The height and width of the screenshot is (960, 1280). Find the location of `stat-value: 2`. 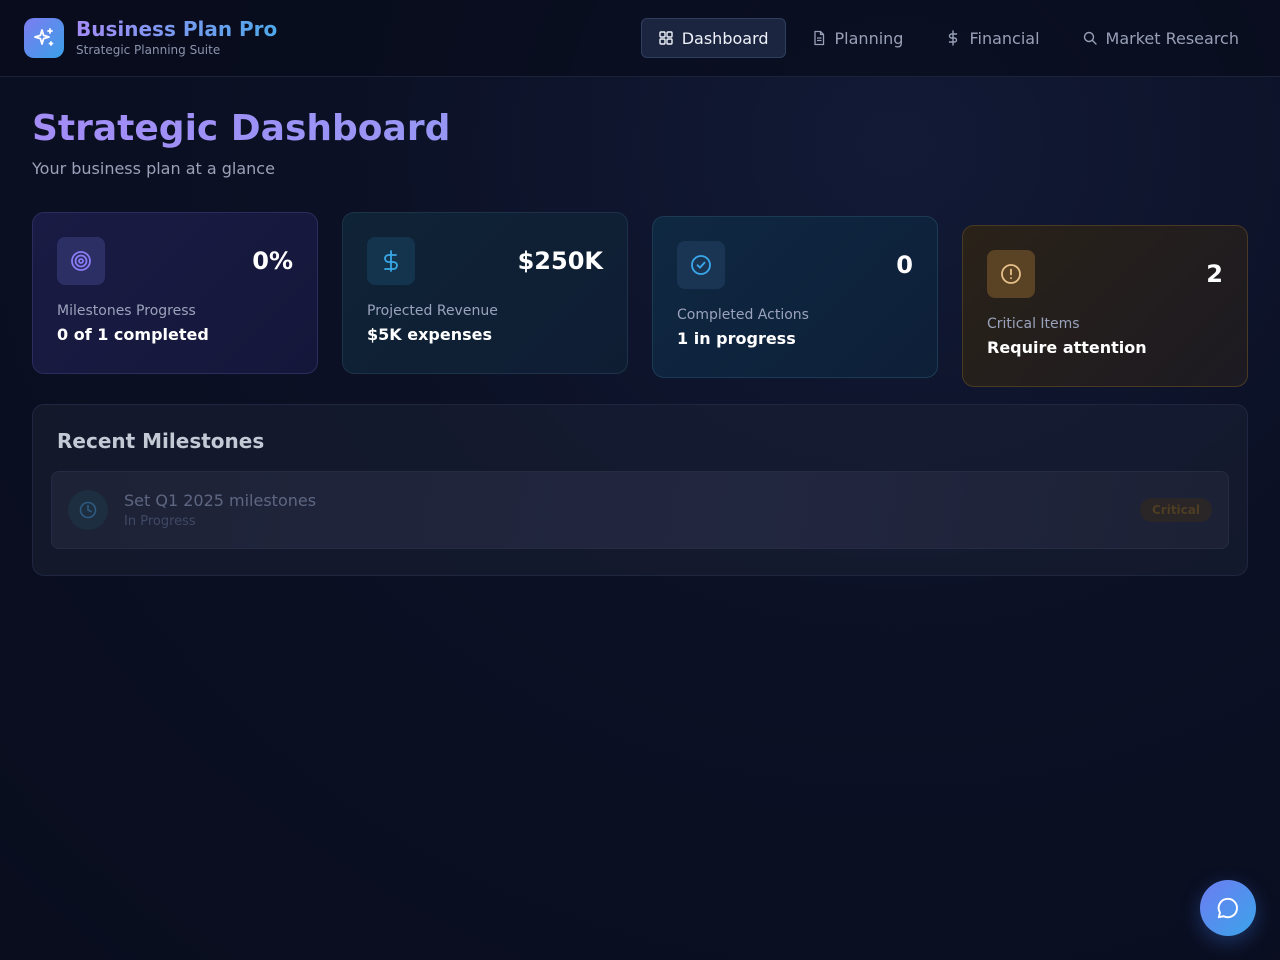

stat-value: 2 is located at coordinates (1214, 274).